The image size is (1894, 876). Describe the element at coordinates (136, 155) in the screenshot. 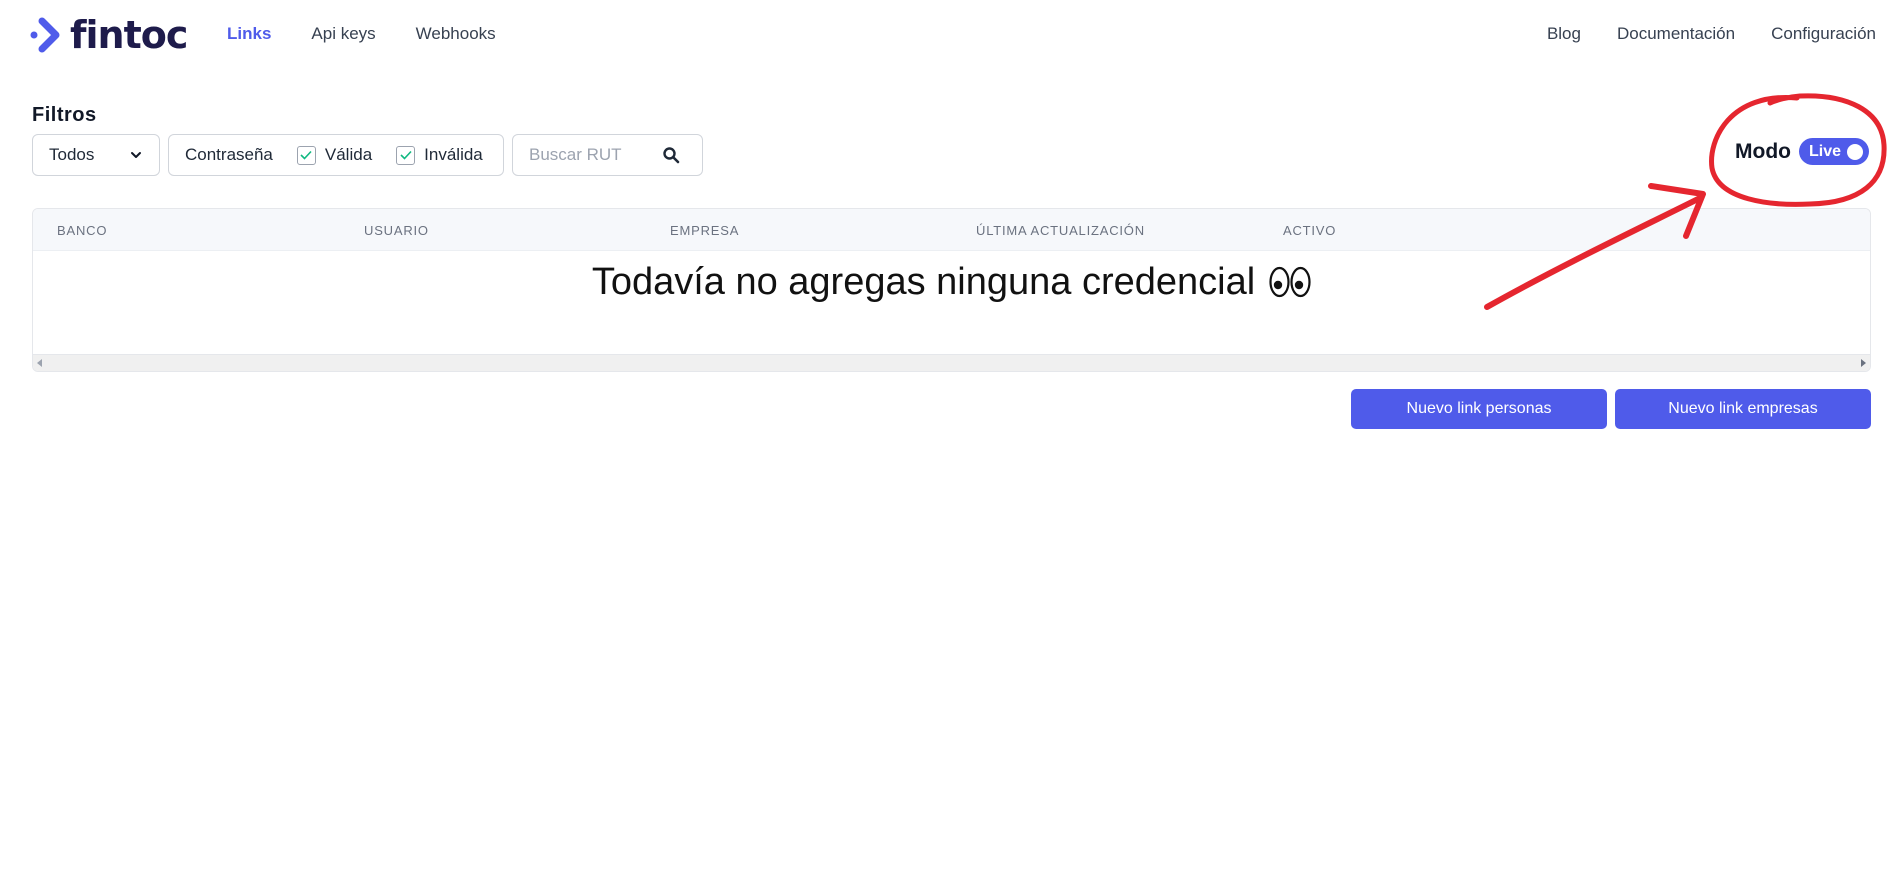

I see `chevron-down-icon` at that location.